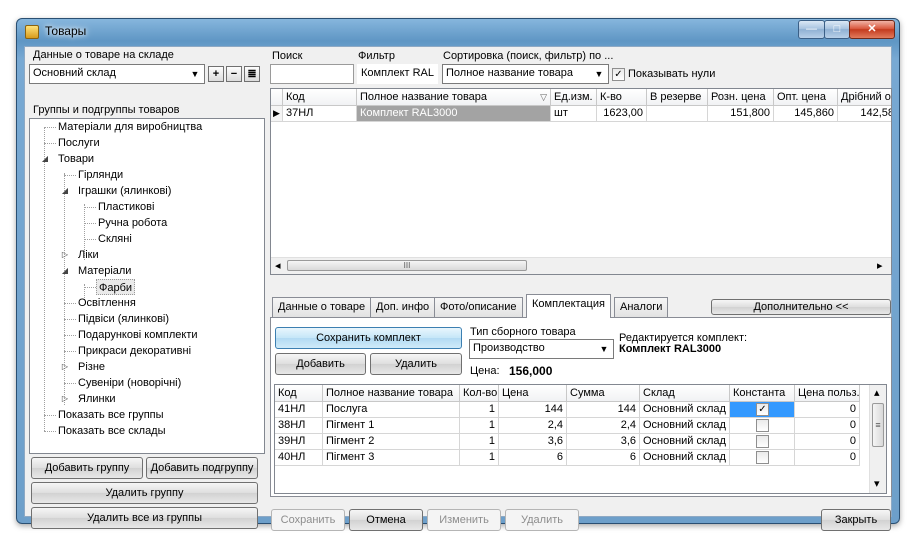 The height and width of the screenshot is (540, 918). What do you see at coordinates (115, 239) in the screenshot?
I see `tree-item-glass: Скляні` at bounding box center [115, 239].